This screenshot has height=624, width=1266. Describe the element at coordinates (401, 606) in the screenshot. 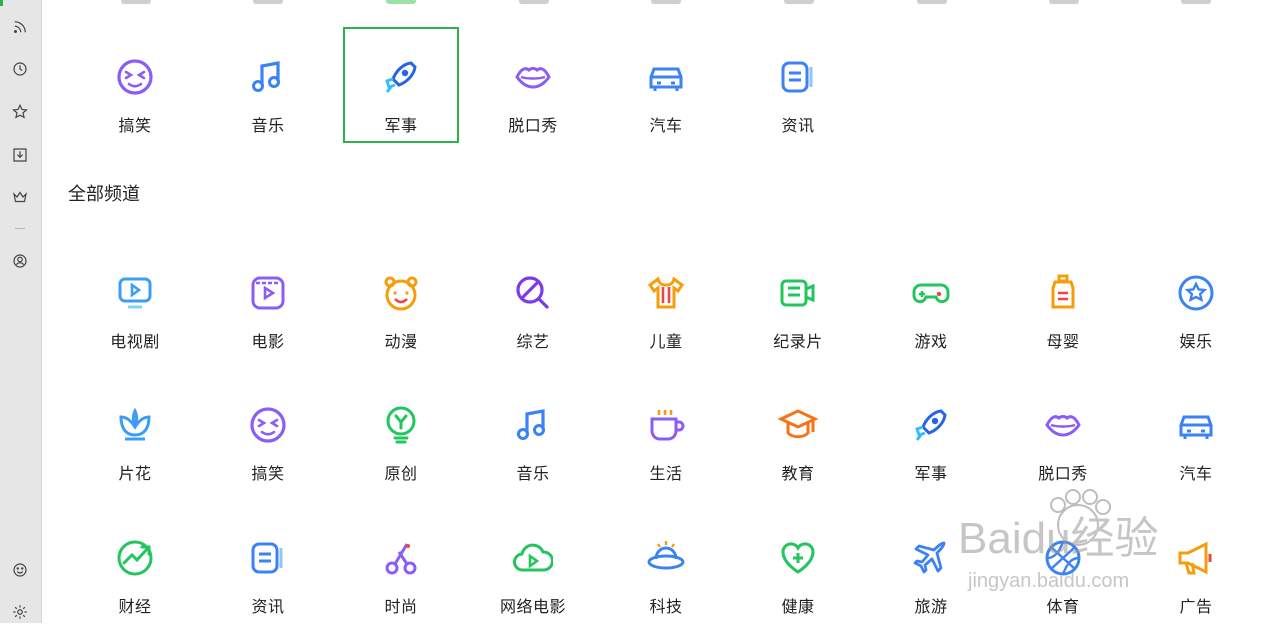

I see `channel-label: 时尚` at that location.